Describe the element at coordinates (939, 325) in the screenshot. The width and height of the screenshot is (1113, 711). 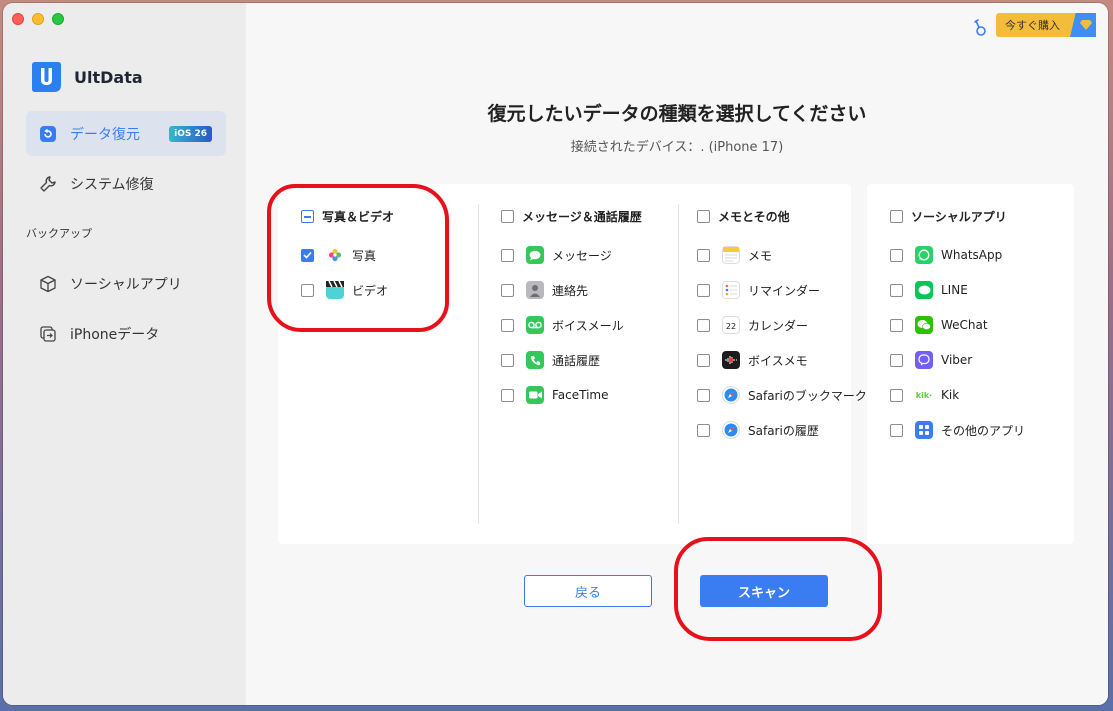
I see `list-item-wechat: WeChat` at that location.